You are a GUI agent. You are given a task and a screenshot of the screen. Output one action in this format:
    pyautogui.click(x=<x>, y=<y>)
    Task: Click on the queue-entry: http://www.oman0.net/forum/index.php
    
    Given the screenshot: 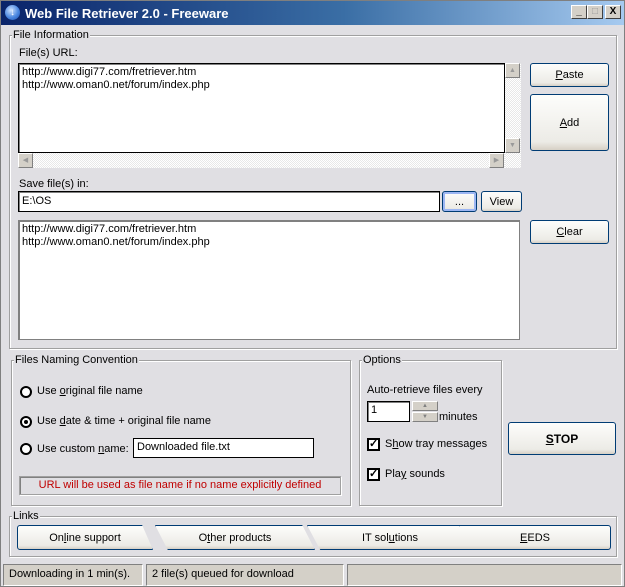 What is the action you would take?
    pyautogui.click(x=269, y=242)
    